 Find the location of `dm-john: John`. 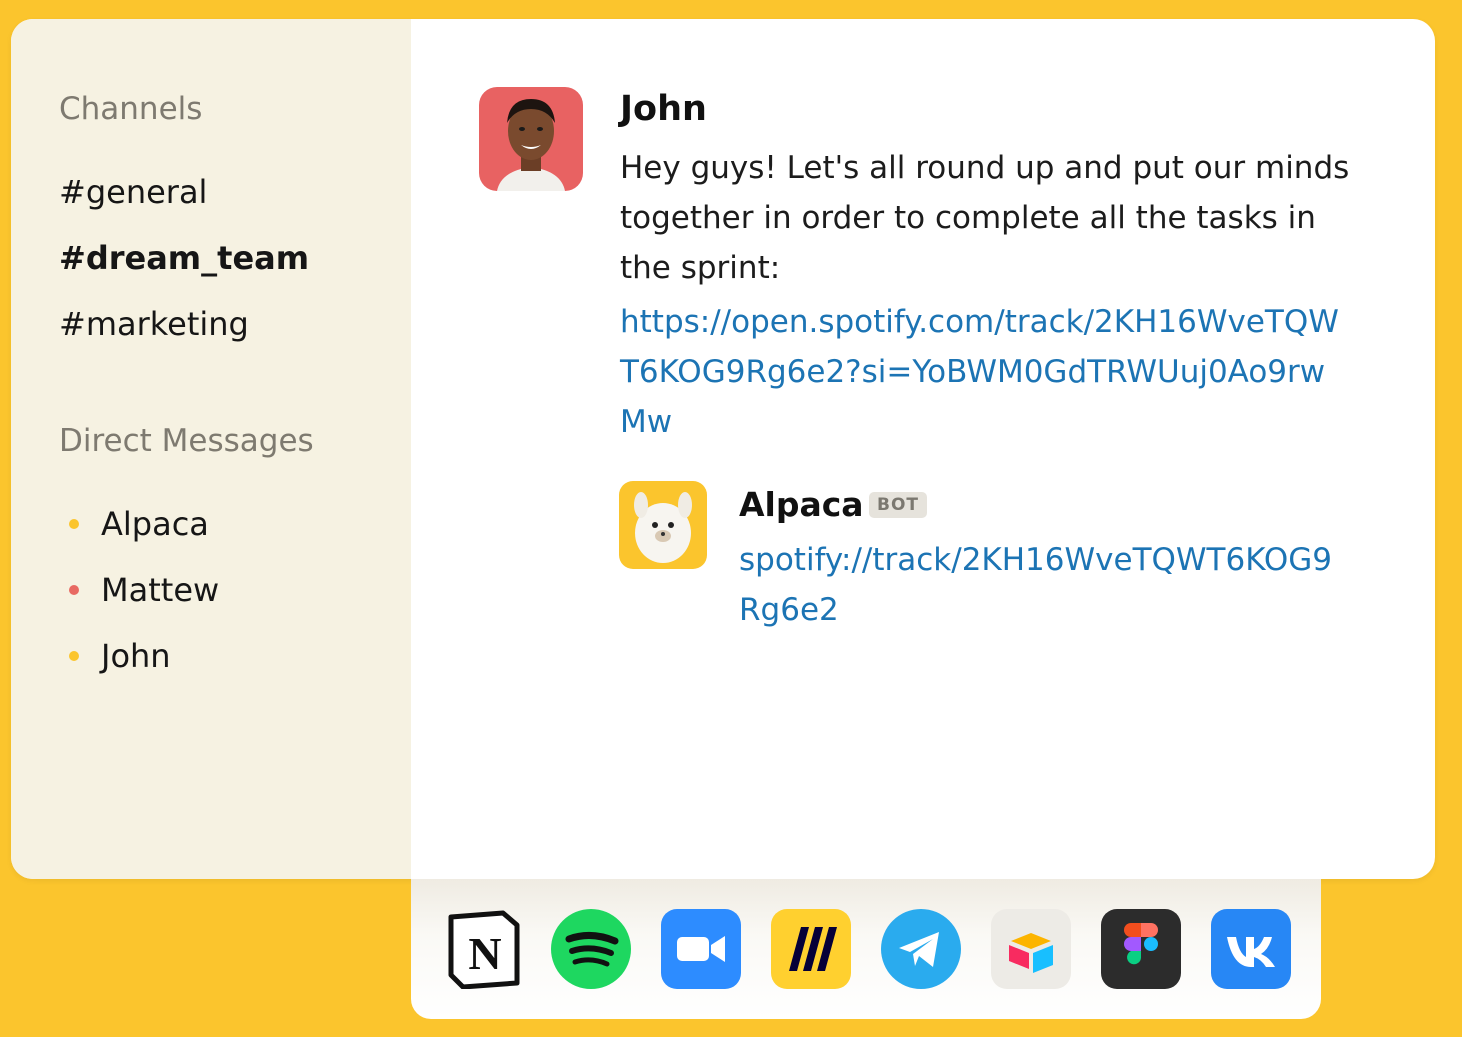

dm-john: John is located at coordinates (115, 656).